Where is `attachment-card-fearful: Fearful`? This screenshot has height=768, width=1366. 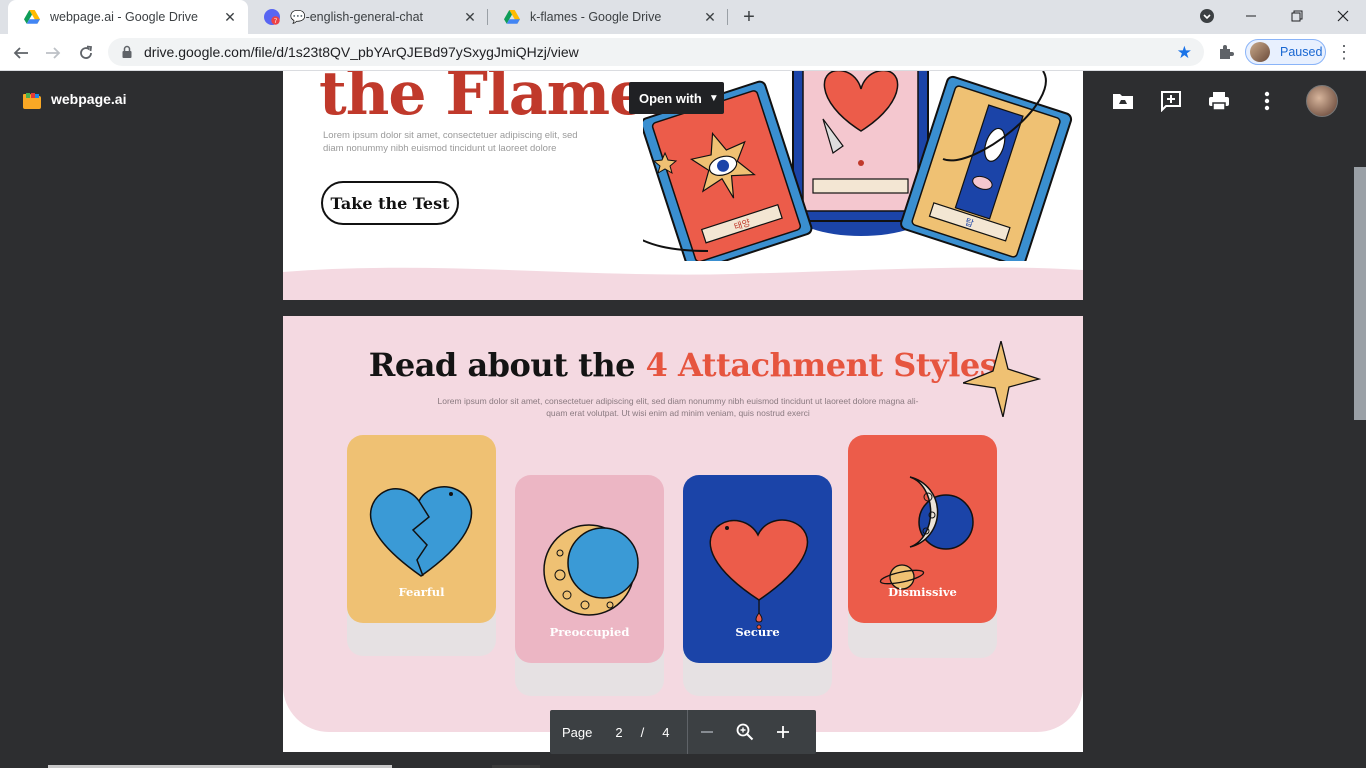
attachment-card-fearful: Fearful is located at coordinates (421, 529).